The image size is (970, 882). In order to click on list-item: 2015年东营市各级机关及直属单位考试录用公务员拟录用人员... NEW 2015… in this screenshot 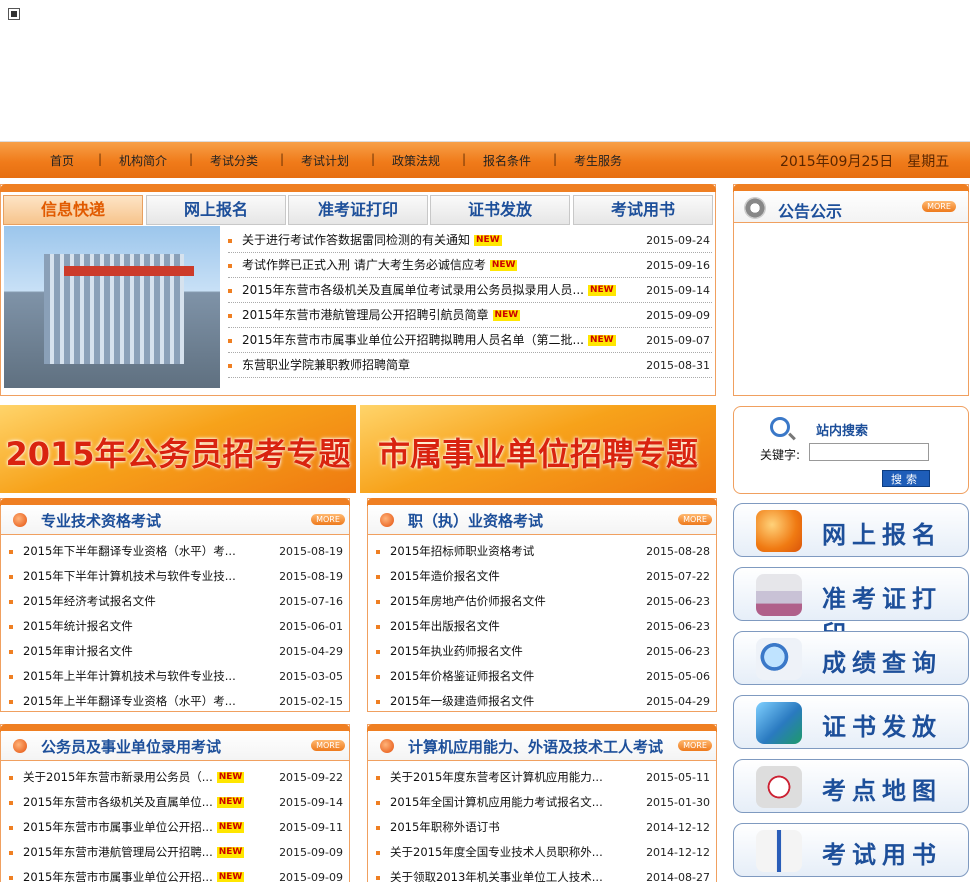, I will do `click(470, 290)`.